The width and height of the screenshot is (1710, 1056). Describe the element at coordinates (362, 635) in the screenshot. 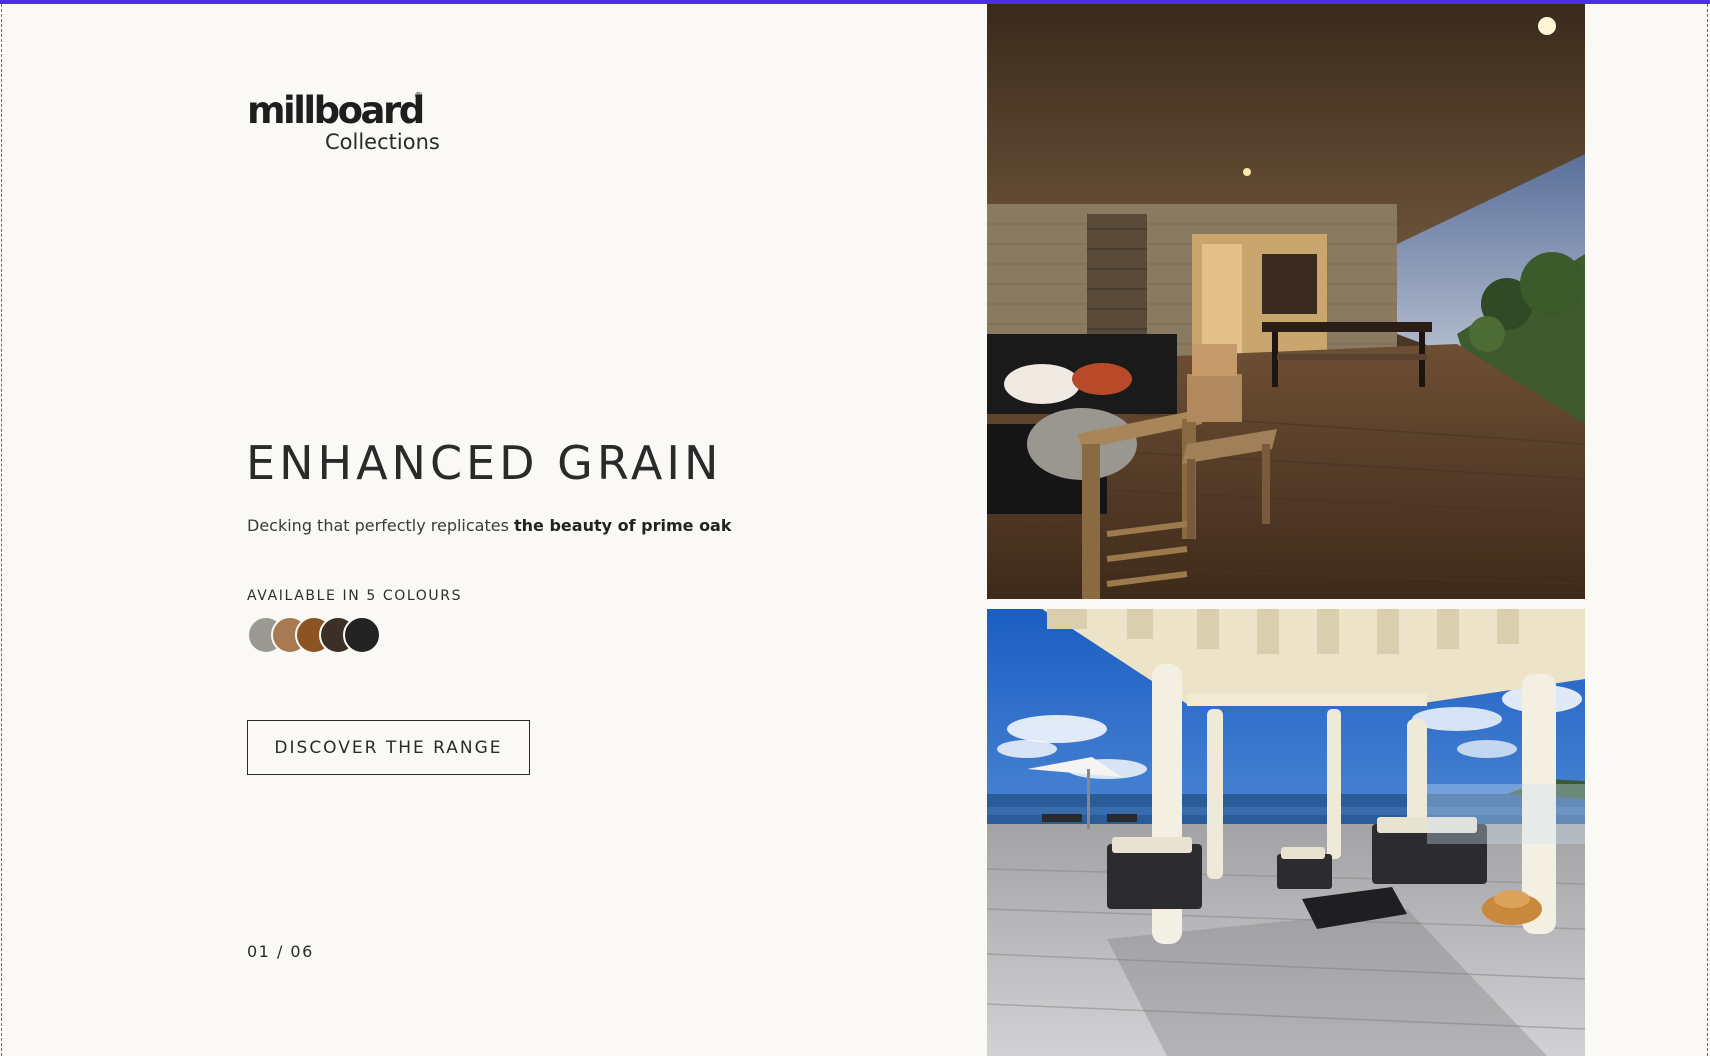

I see `swatch-charcoal` at that location.